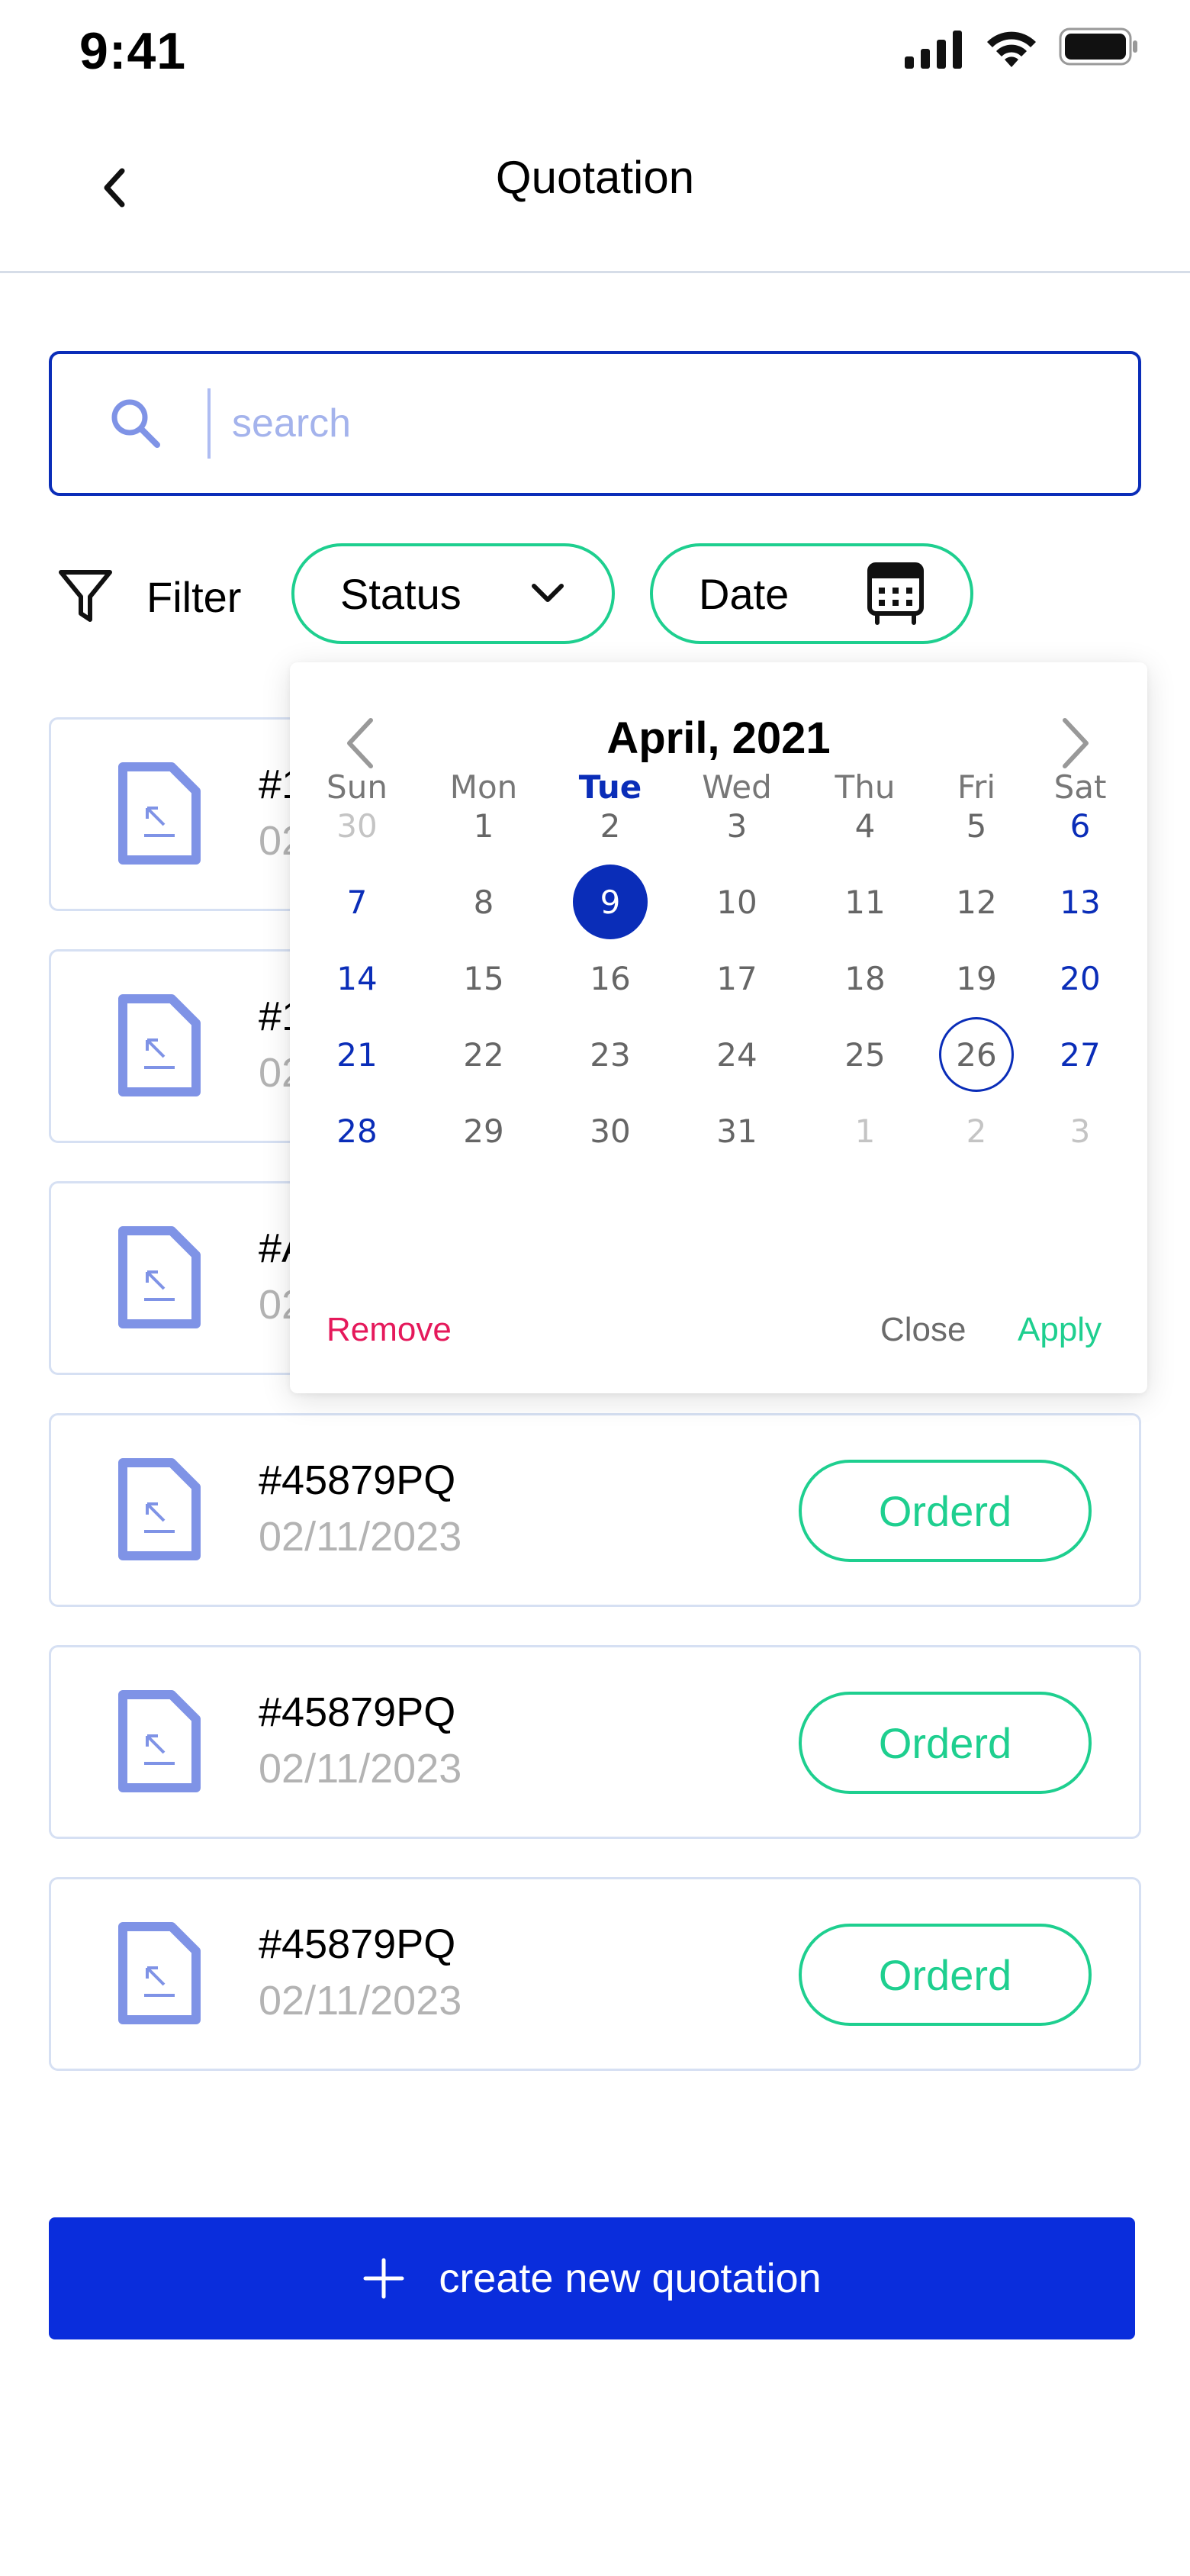 This screenshot has height=2576, width=1190. I want to click on calendar-day-cell: 27, so click(1080, 1054).